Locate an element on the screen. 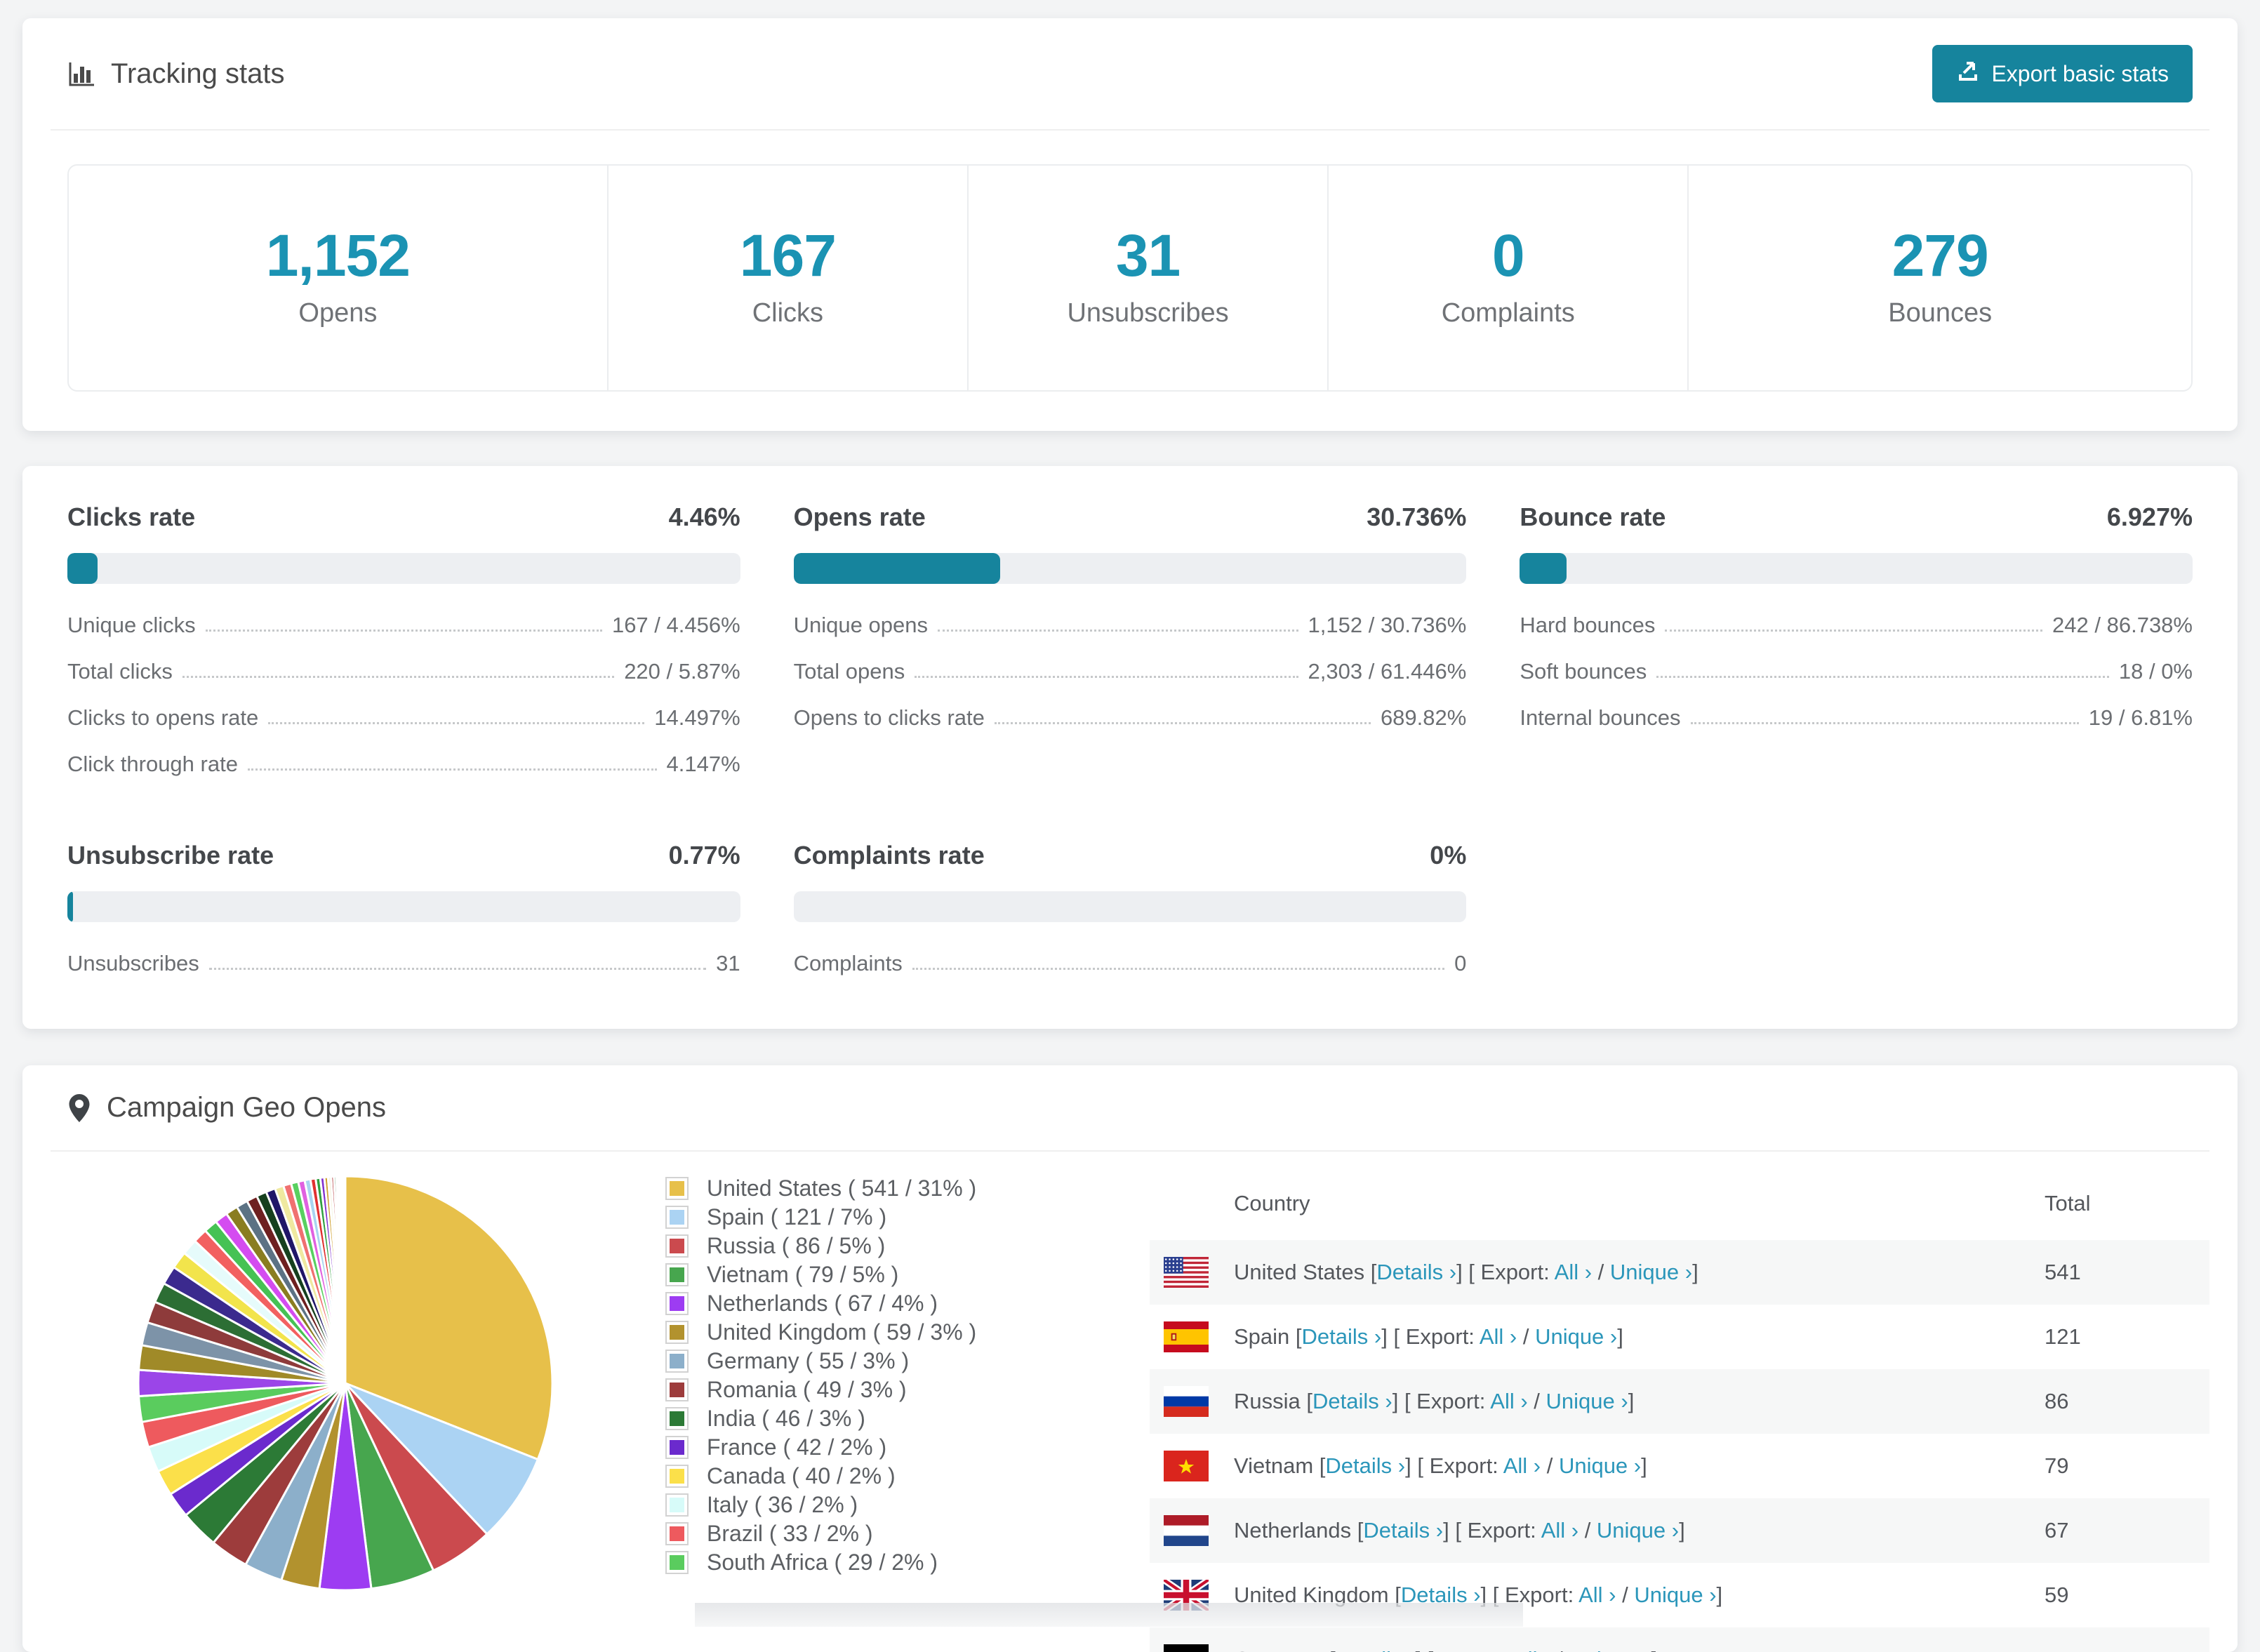  rate-detail-value: 2,303 / 61.446% is located at coordinates (1387, 671).